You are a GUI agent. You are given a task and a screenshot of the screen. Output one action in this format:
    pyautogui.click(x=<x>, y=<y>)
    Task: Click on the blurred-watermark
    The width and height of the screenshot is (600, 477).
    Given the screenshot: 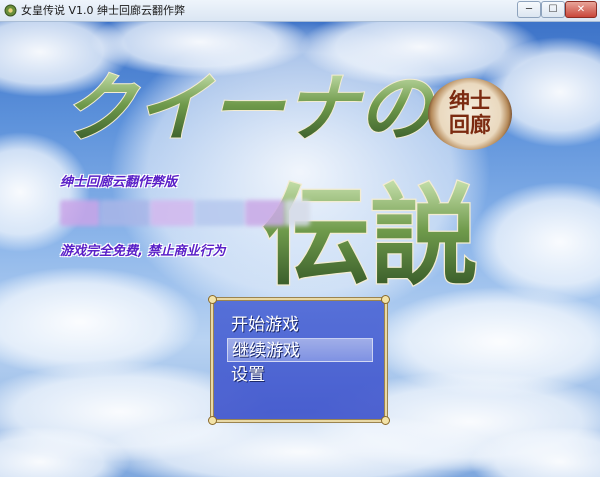 What is the action you would take?
    pyautogui.click(x=185, y=213)
    